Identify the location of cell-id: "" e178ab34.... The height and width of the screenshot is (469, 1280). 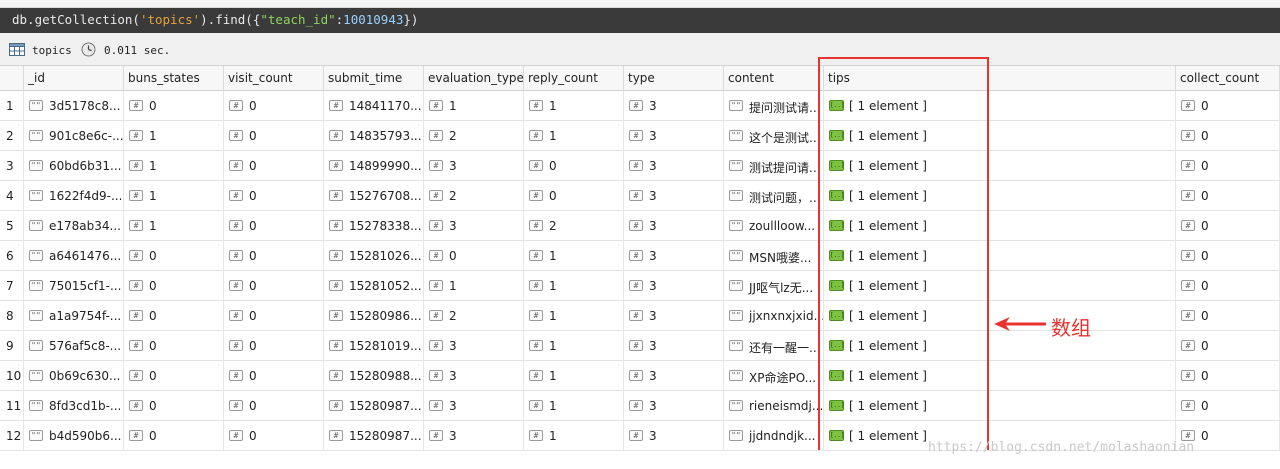
(74, 226).